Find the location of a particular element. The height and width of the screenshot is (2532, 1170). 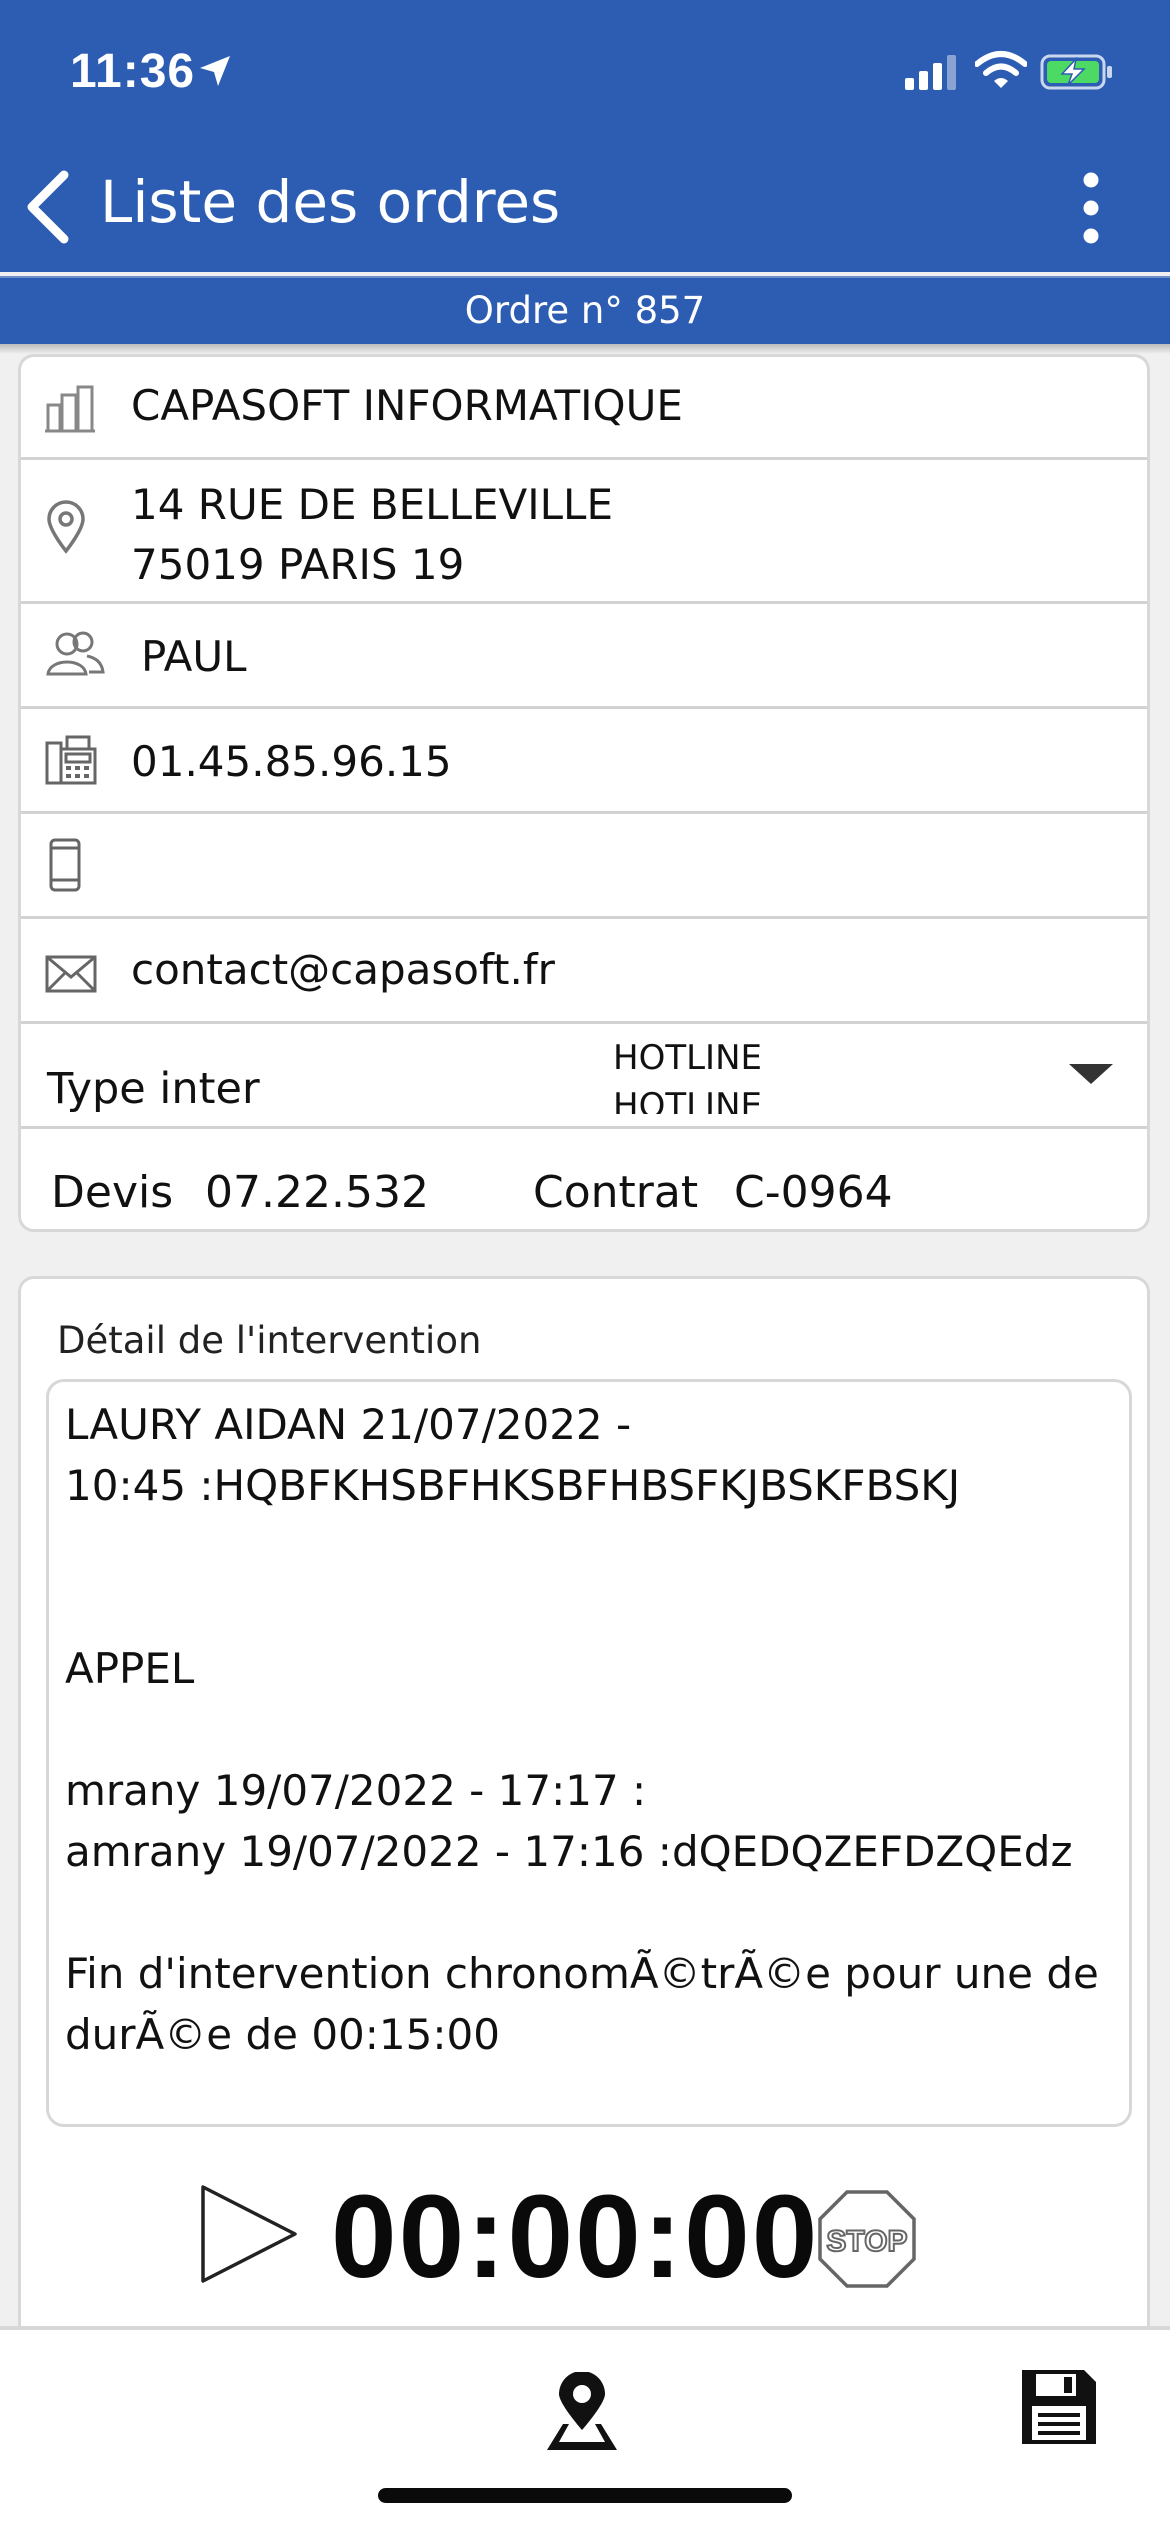

dropdown-caret-icon is located at coordinates (1091, 1074).